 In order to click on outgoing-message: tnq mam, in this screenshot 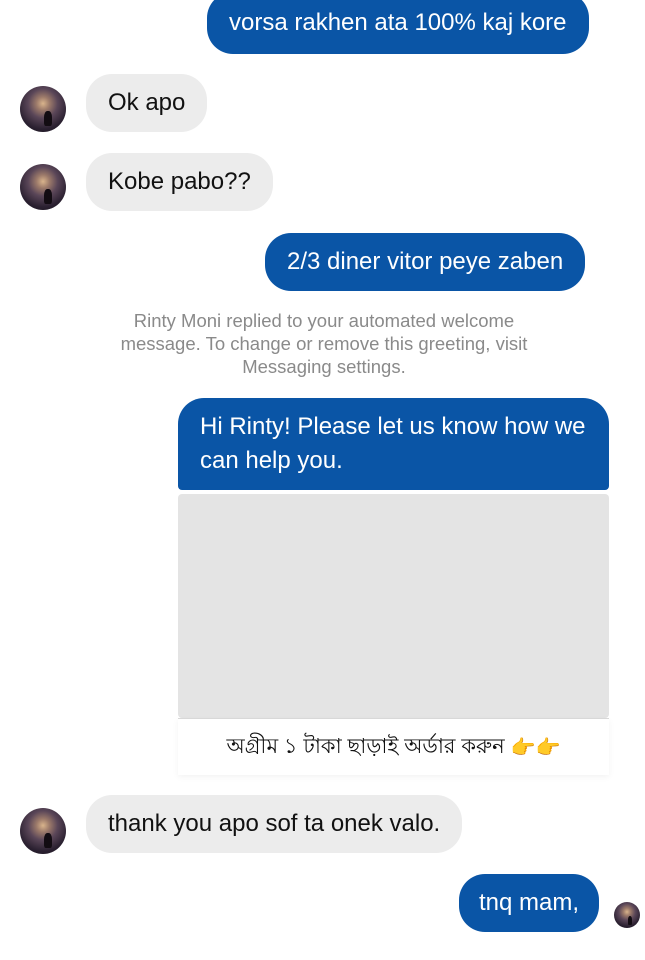, I will do `click(529, 903)`.